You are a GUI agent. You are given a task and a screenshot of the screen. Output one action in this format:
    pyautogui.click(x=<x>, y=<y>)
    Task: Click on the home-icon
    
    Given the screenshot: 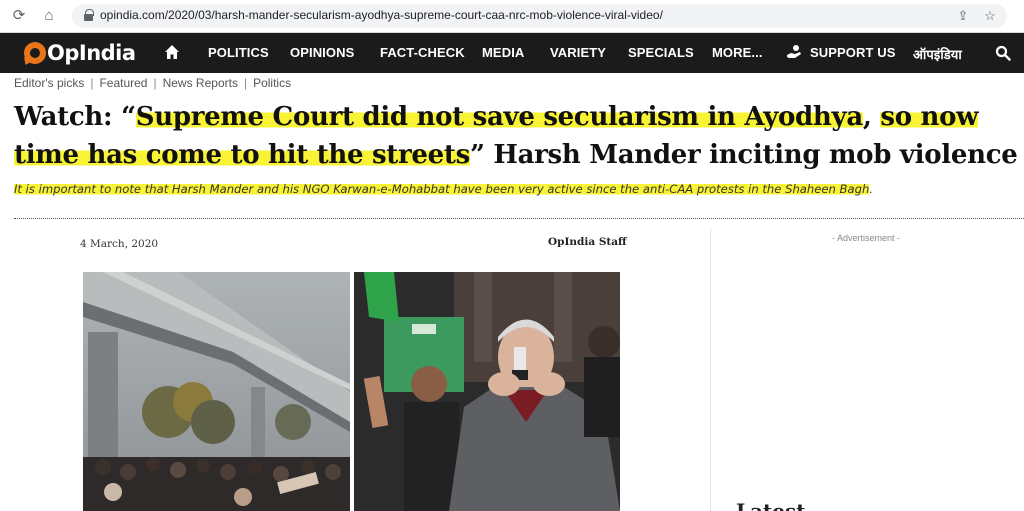 What is the action you would take?
    pyautogui.click(x=172, y=52)
    